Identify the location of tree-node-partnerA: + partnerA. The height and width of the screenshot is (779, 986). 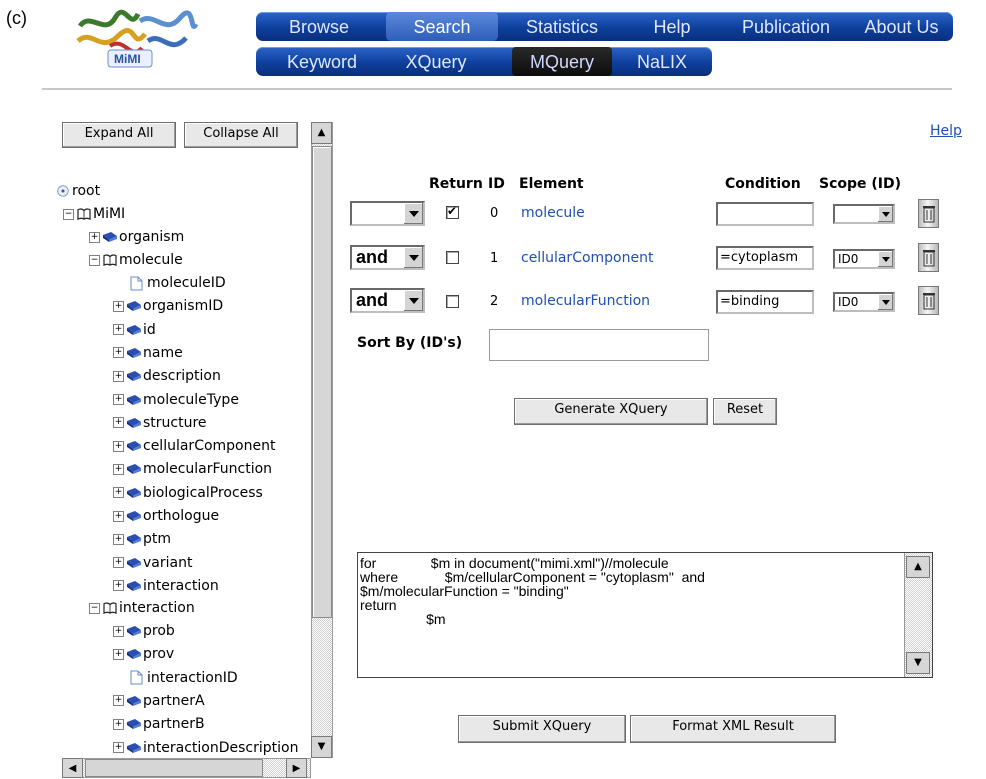
(159, 701).